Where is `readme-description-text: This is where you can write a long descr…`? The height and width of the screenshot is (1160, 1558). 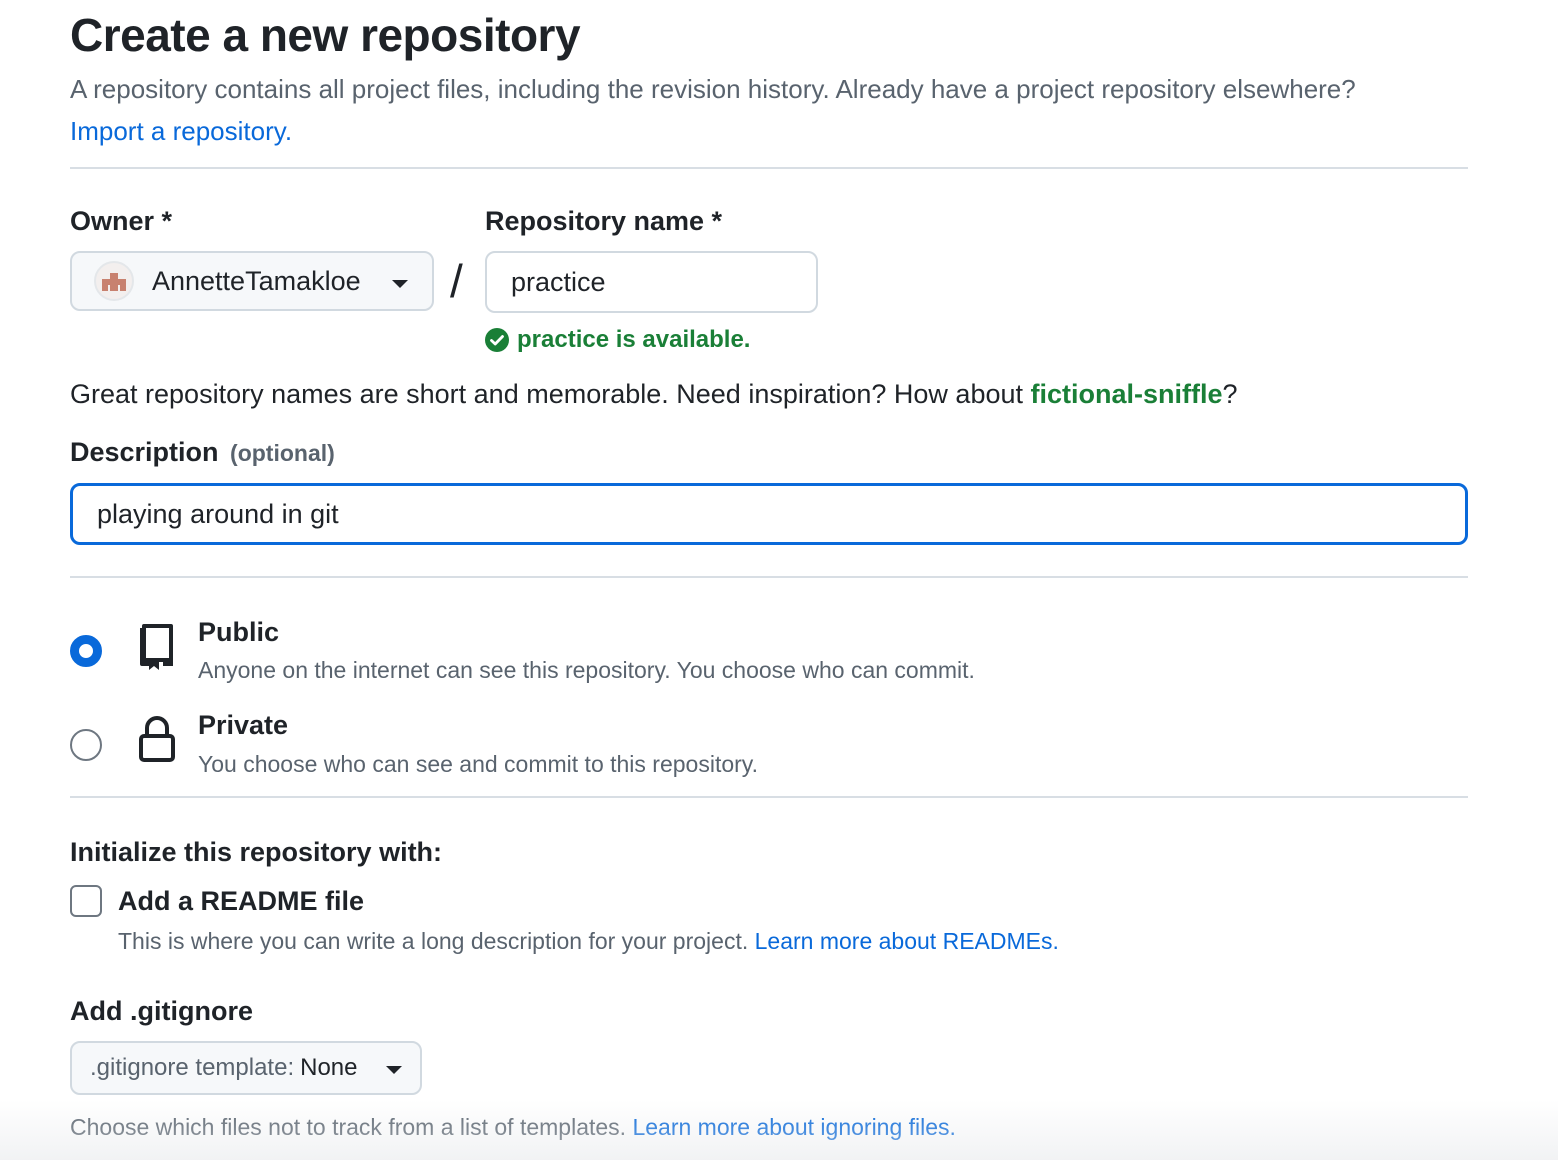 readme-description-text: This is where you can write a long descr… is located at coordinates (436, 941).